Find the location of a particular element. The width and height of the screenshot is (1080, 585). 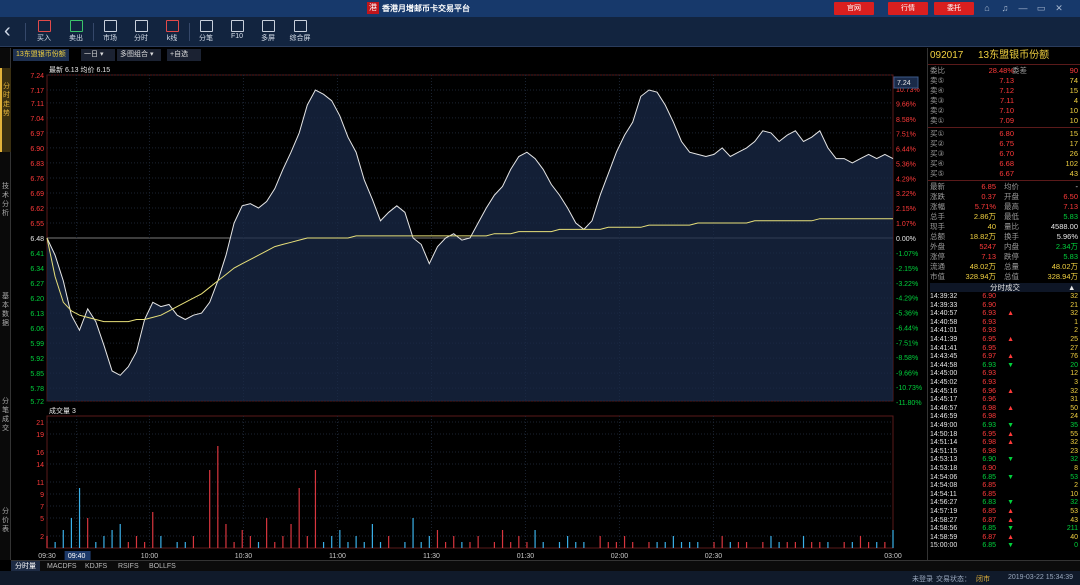

toolbar-tick-label: 分笔 is located at coordinates (206, 38).